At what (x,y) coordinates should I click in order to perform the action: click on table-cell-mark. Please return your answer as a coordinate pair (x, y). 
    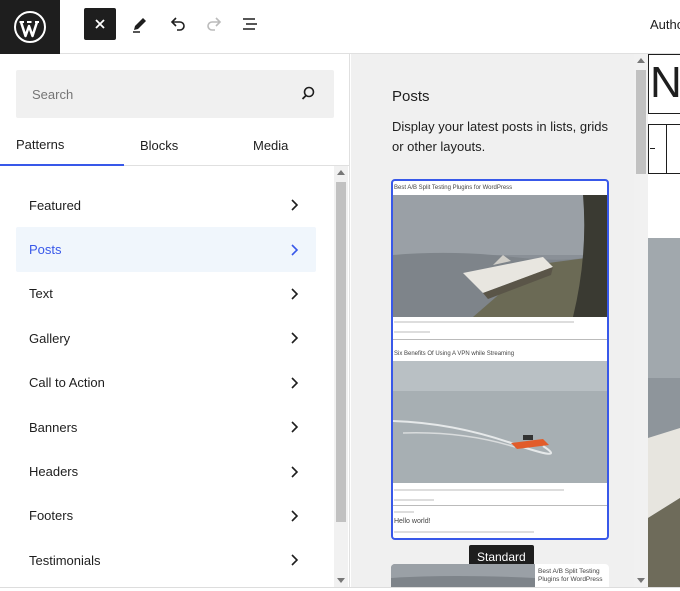
    Looking at the image, I should click on (652, 148).